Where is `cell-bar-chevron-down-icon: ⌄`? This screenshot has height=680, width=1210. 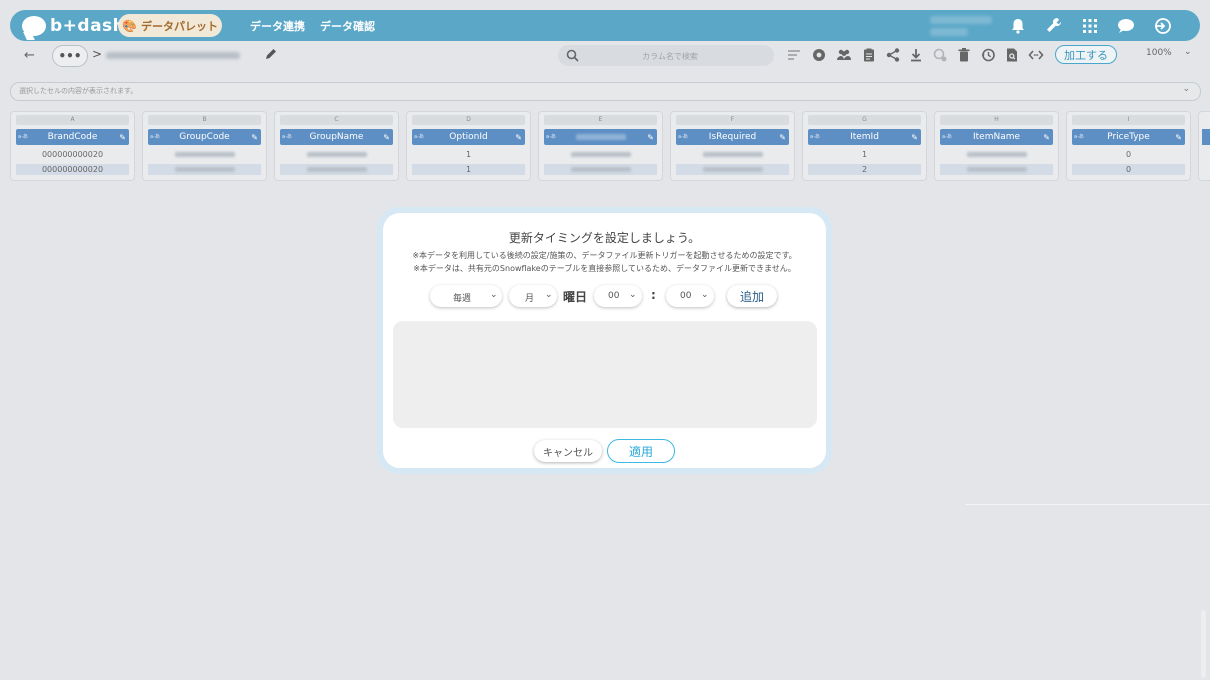 cell-bar-chevron-down-icon: ⌄ is located at coordinates (1186, 89).